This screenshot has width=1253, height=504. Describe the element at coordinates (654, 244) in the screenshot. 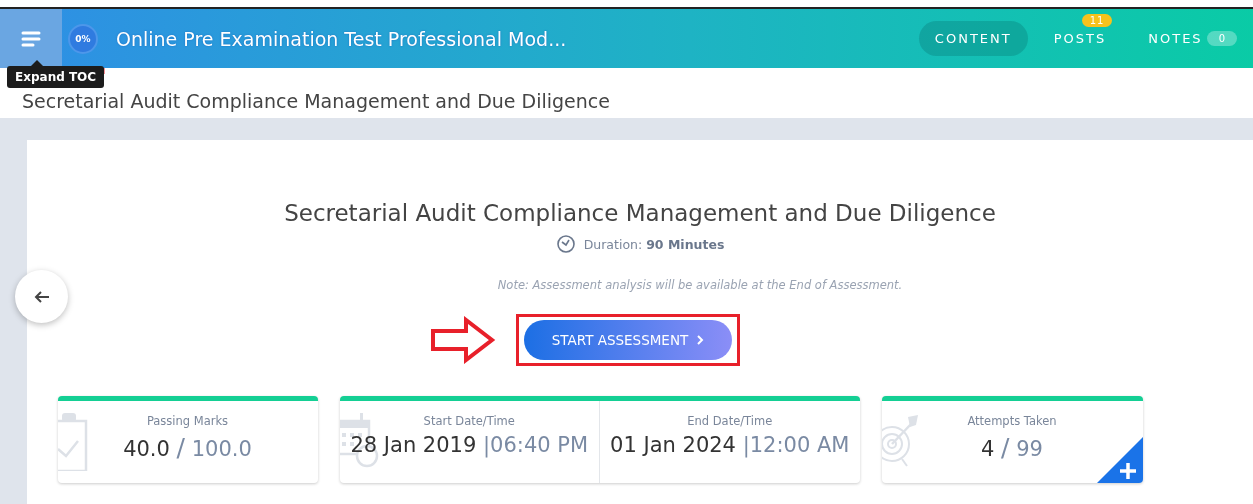

I see `duration-text: Duration: 90 Minutes` at that location.